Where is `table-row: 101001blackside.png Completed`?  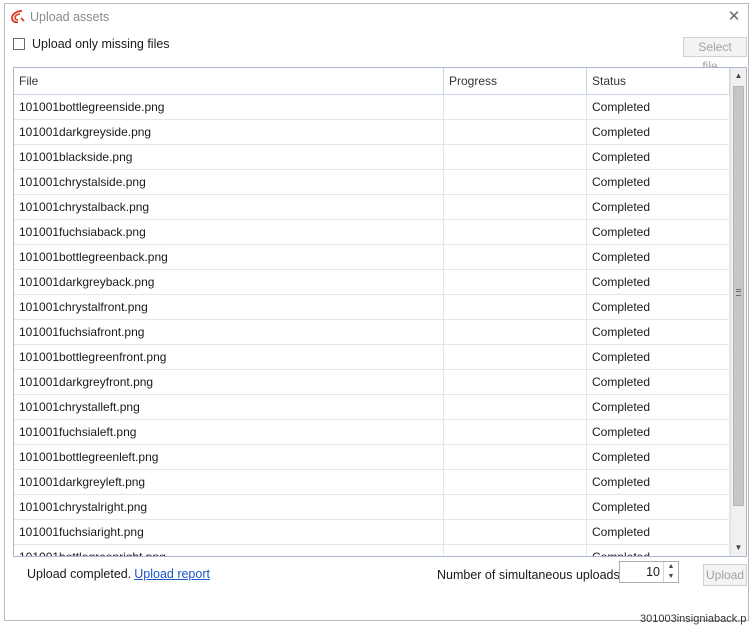 table-row: 101001blackside.png Completed is located at coordinates (372, 157).